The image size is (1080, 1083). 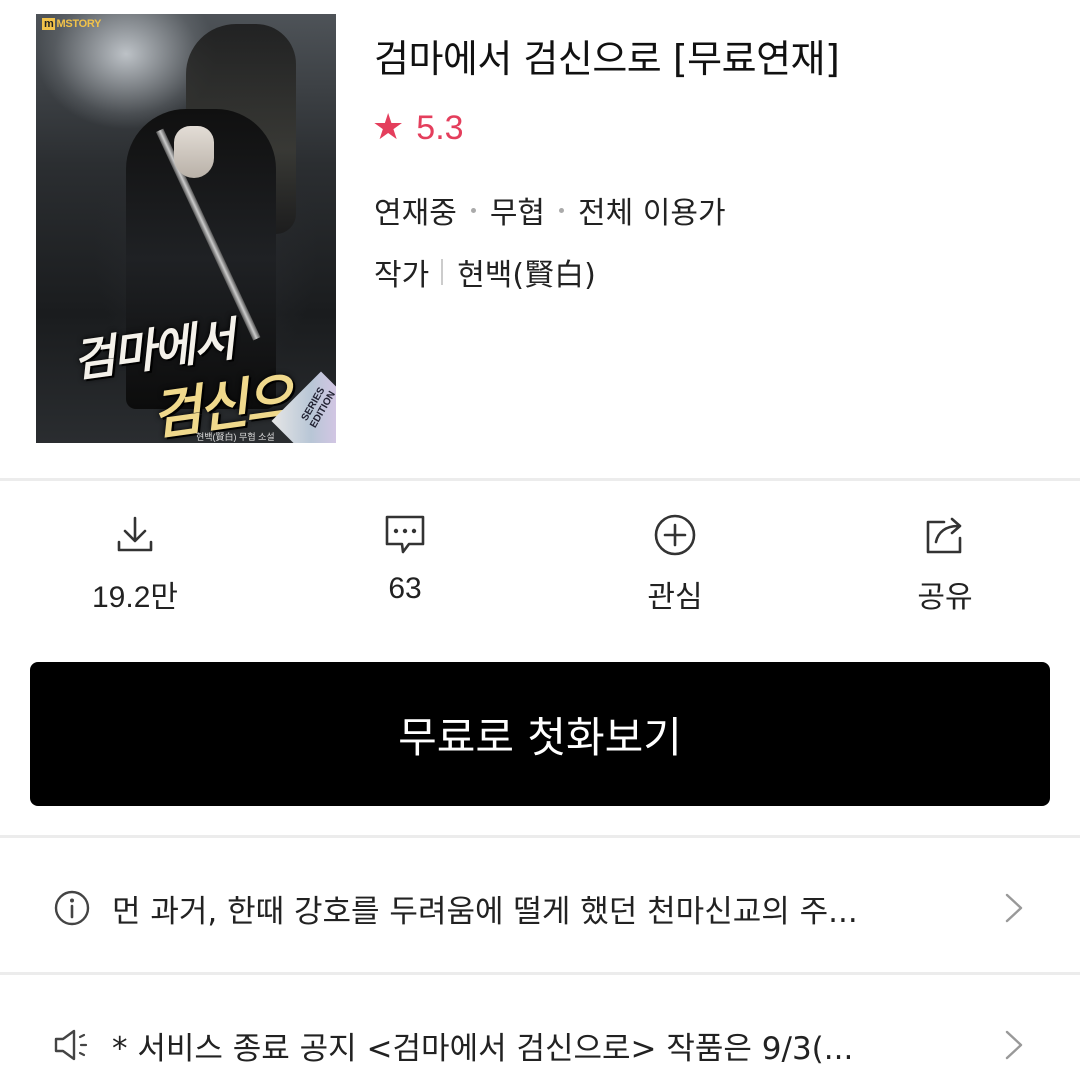 I want to click on share-icon, so click(x=944, y=535).